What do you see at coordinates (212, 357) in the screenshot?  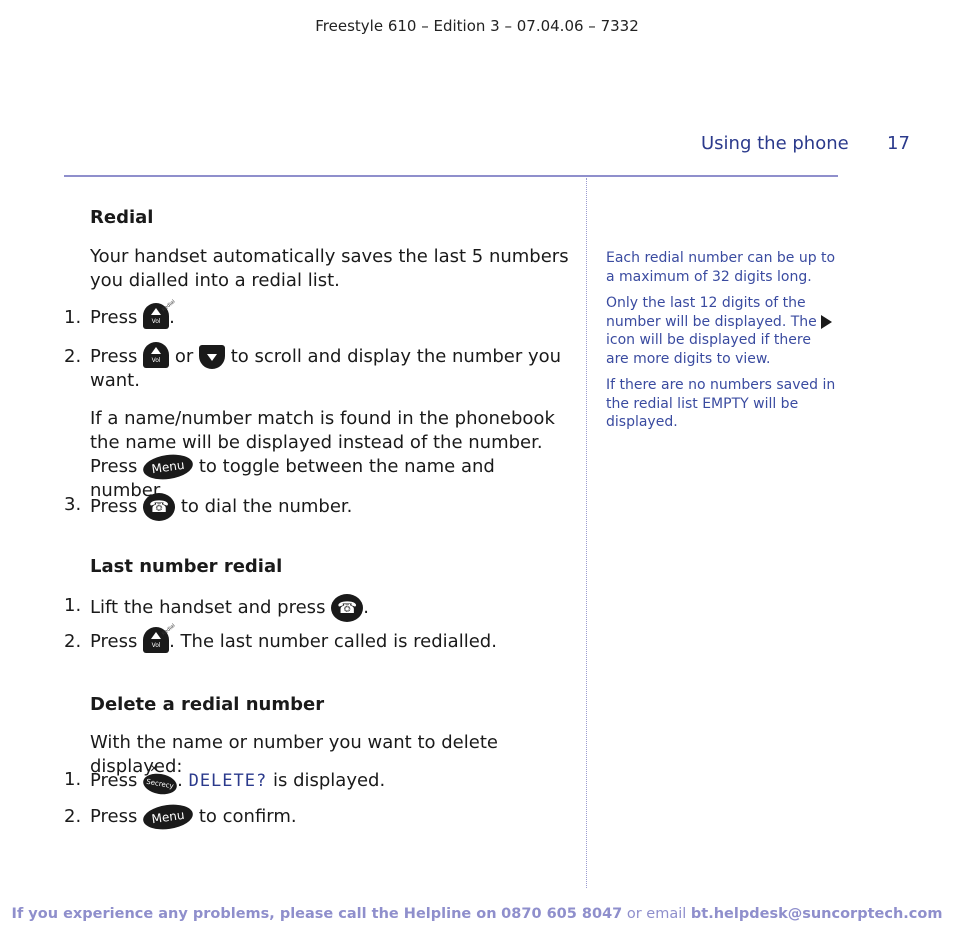 I see `down-key-icon` at bounding box center [212, 357].